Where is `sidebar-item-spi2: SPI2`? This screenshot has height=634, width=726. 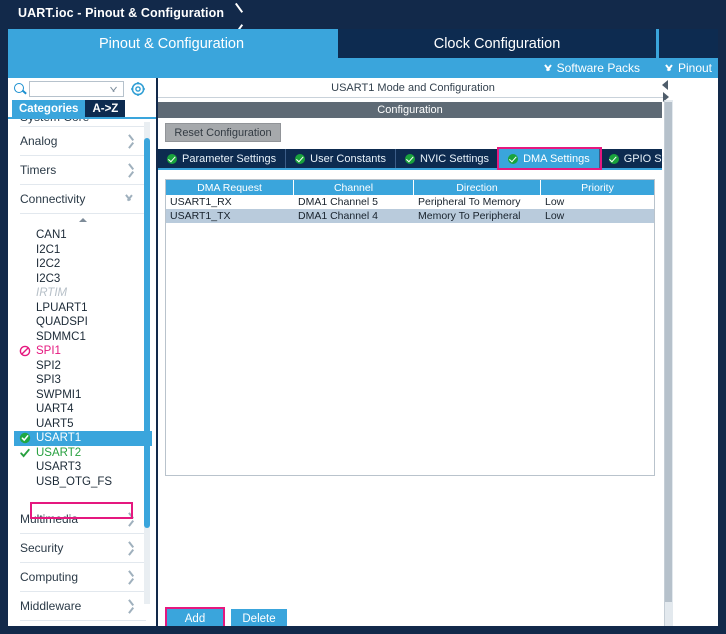 sidebar-item-spi2: SPI2 is located at coordinates (83, 366).